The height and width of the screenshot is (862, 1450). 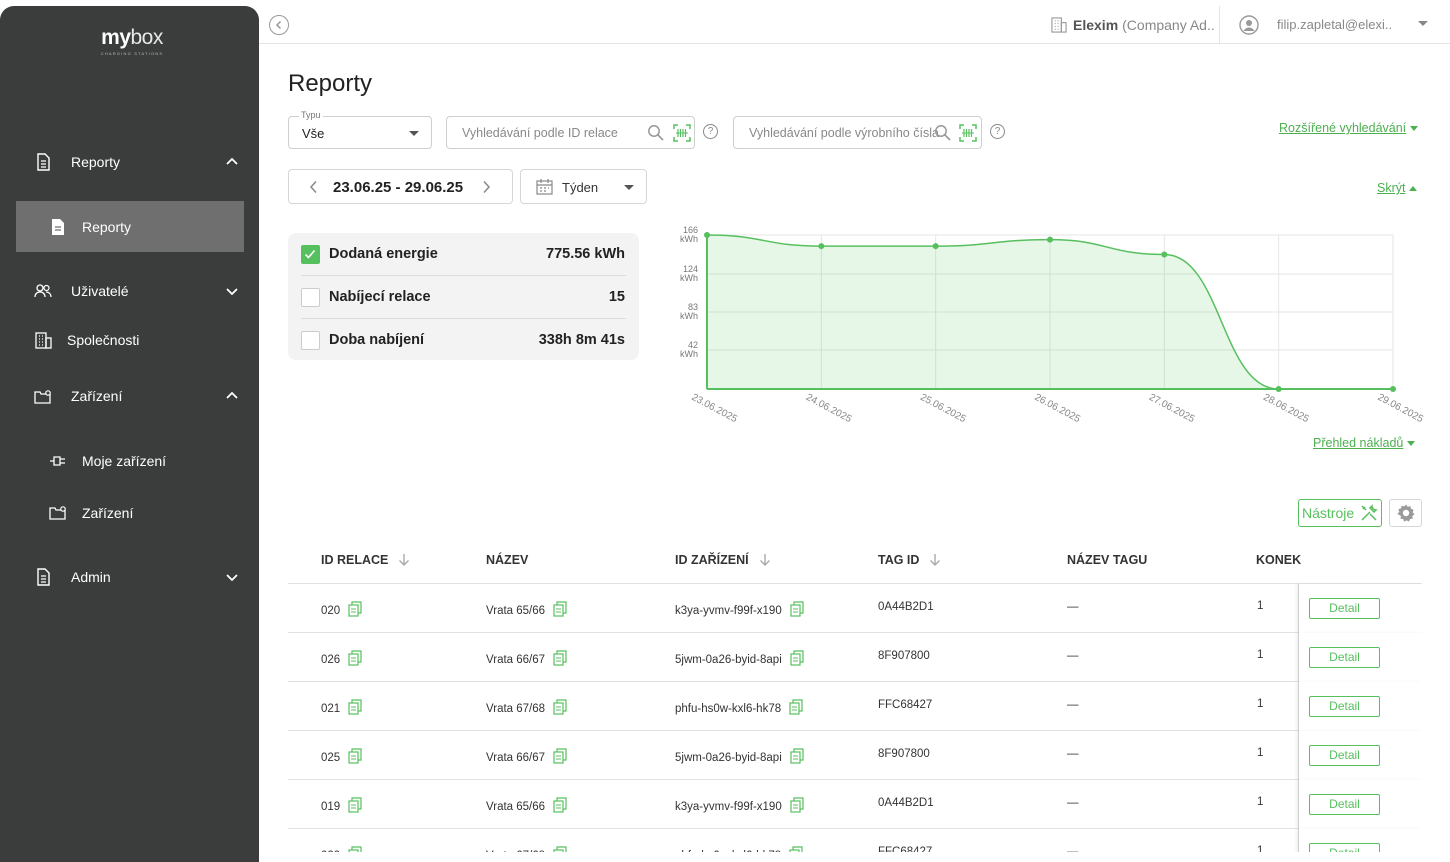 I want to click on chart-data-point, so click(x=1393, y=389).